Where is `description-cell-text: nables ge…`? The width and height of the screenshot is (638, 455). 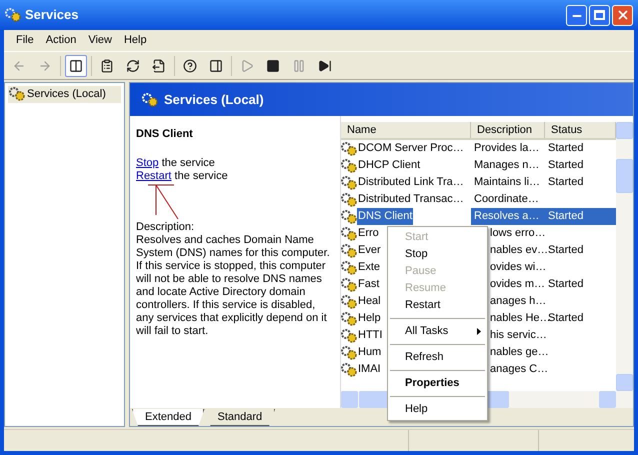
description-cell-text: nables ge… is located at coordinates (519, 352).